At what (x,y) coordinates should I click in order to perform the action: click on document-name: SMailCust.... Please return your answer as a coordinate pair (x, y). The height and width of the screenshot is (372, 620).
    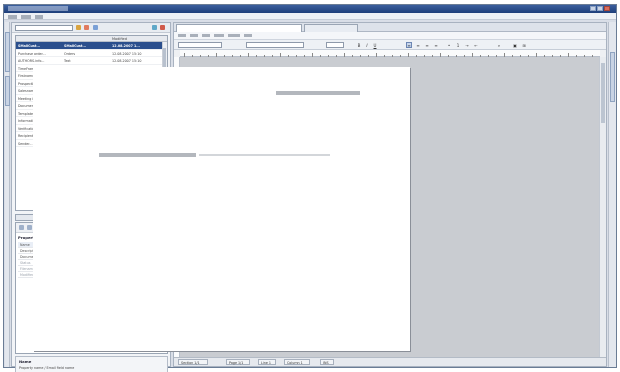
    Looking at the image, I should click on (29, 46).